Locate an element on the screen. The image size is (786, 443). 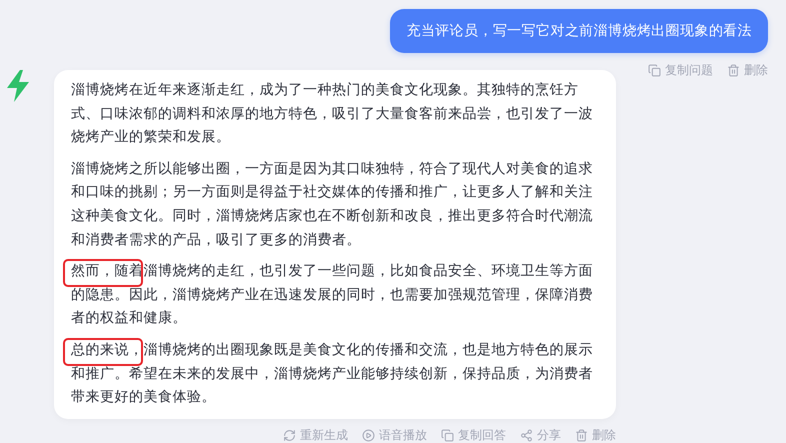
answer-paragraph: 淄博烧烤之所以能够出圈，一方面是因为其口味独特，符合了现代人对美食的追求和口味的挑剔；另一方面则是得益于社交媒体的传播和推广，让更多人了解和关注这种美食文化。同时，淄博烧烤店家也在不断创新和改良，推出更多符合时代潮流和消费者需求的产品，吸引了更多的消费者。 is located at coordinates (332, 205).